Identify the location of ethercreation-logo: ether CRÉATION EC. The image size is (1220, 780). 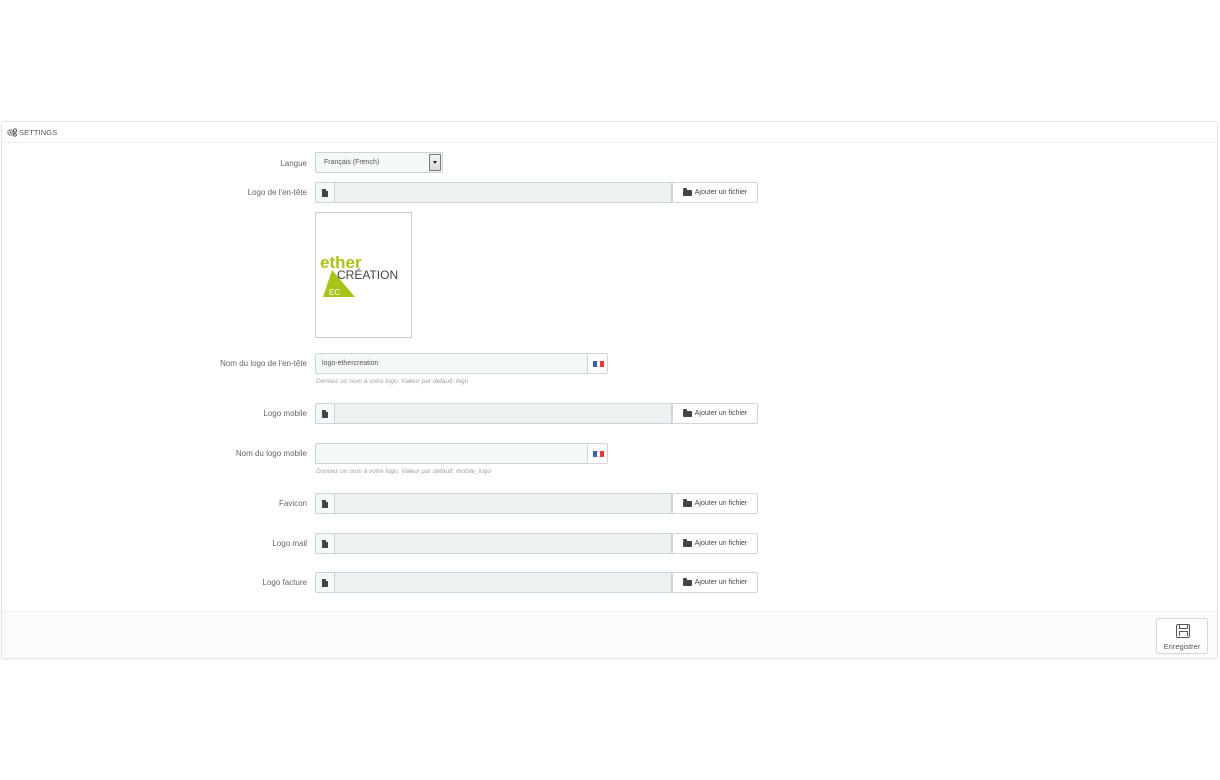
(359, 275).